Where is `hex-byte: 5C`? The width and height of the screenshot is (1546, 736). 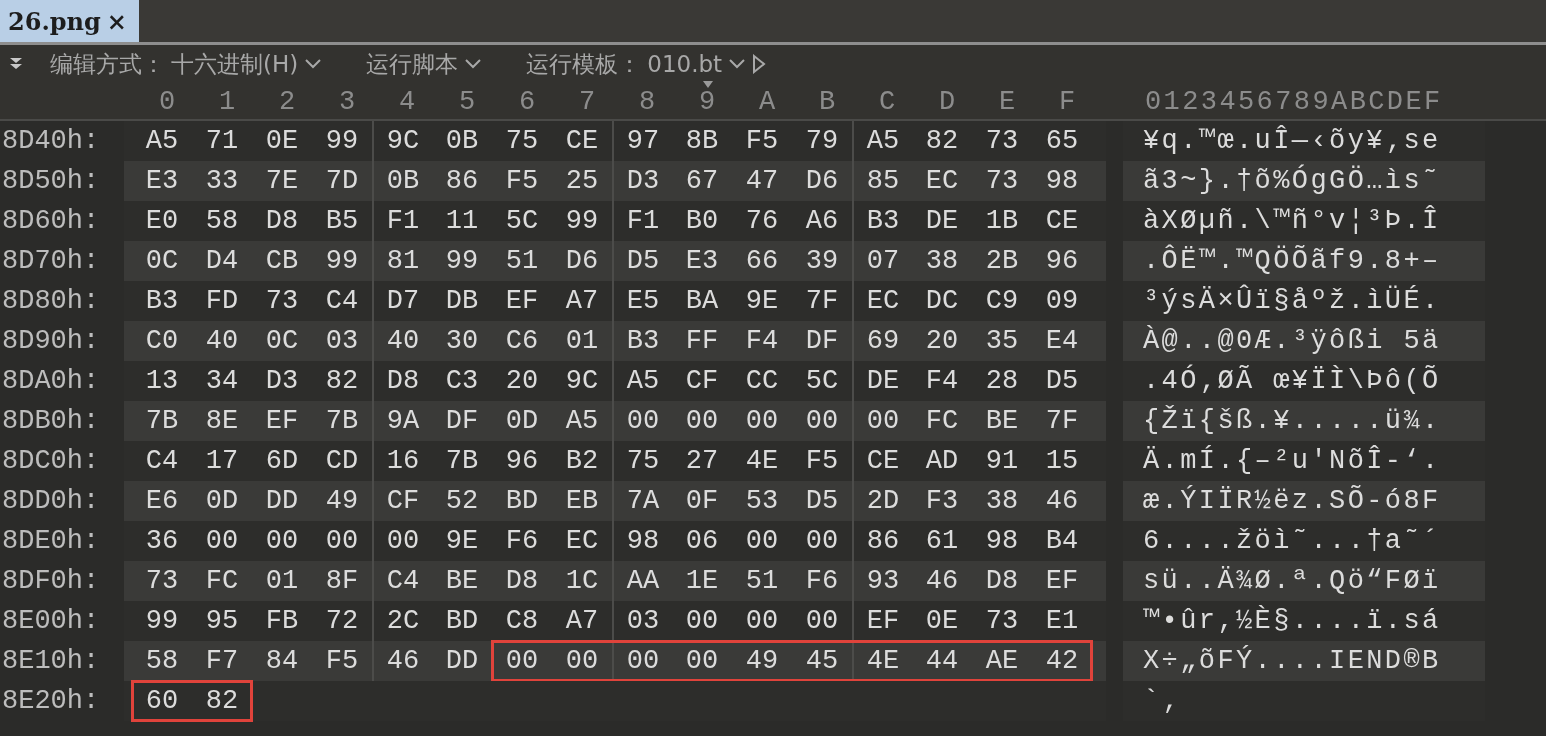 hex-byte: 5C is located at coordinates (822, 381).